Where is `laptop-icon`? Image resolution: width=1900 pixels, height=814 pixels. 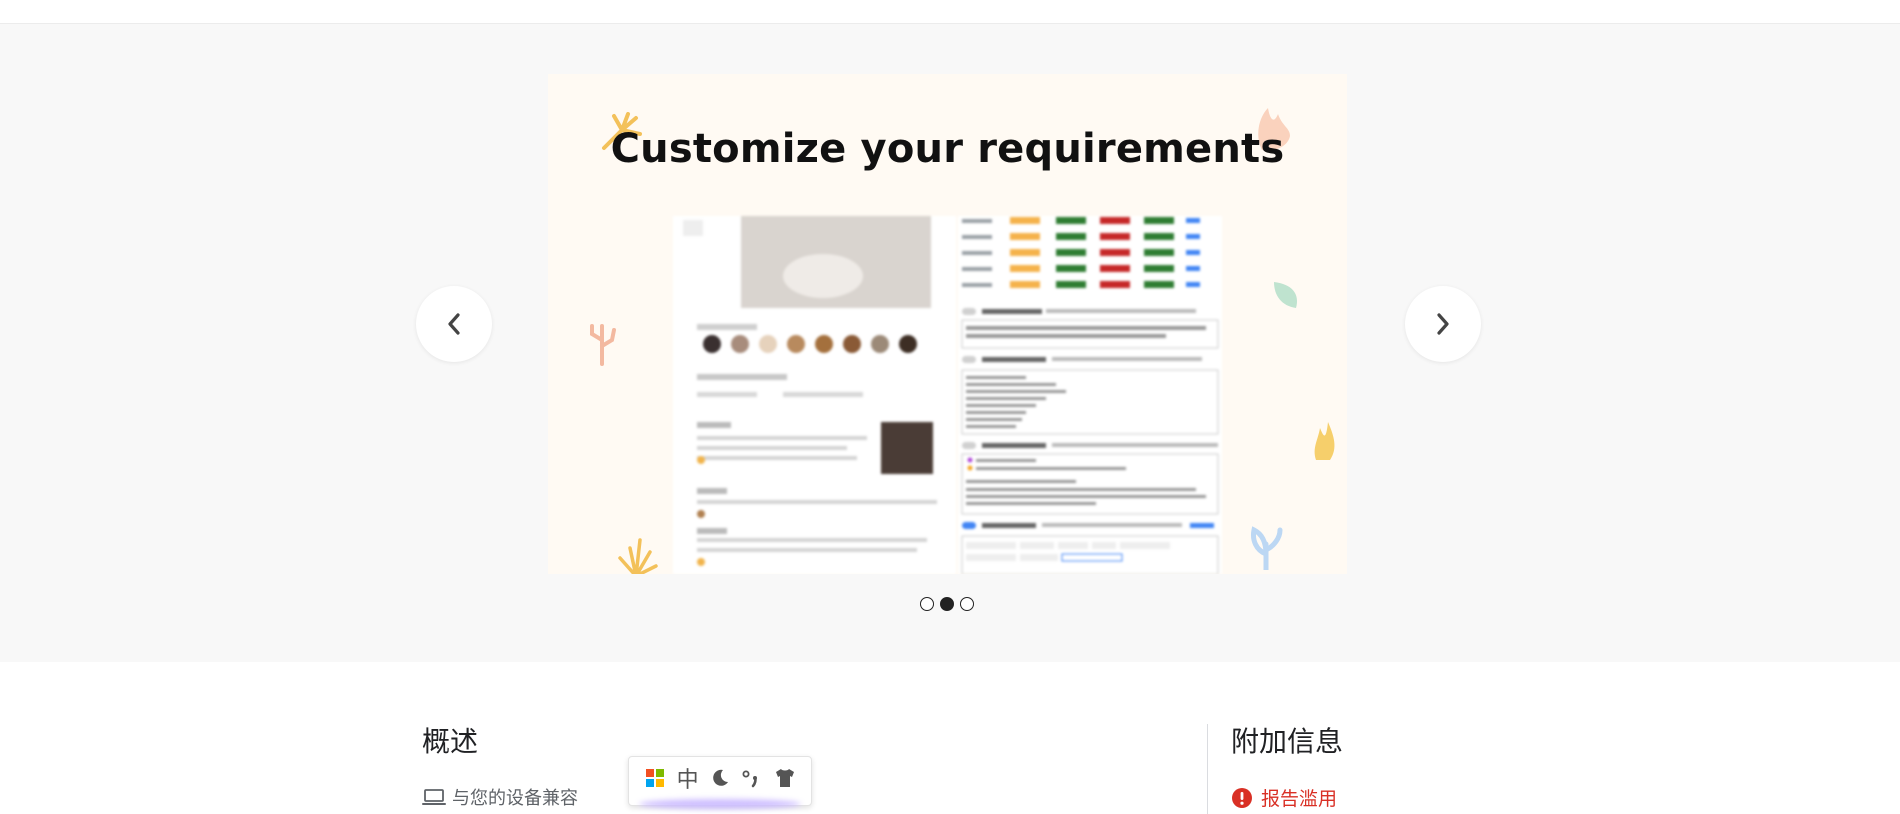 laptop-icon is located at coordinates (434, 797).